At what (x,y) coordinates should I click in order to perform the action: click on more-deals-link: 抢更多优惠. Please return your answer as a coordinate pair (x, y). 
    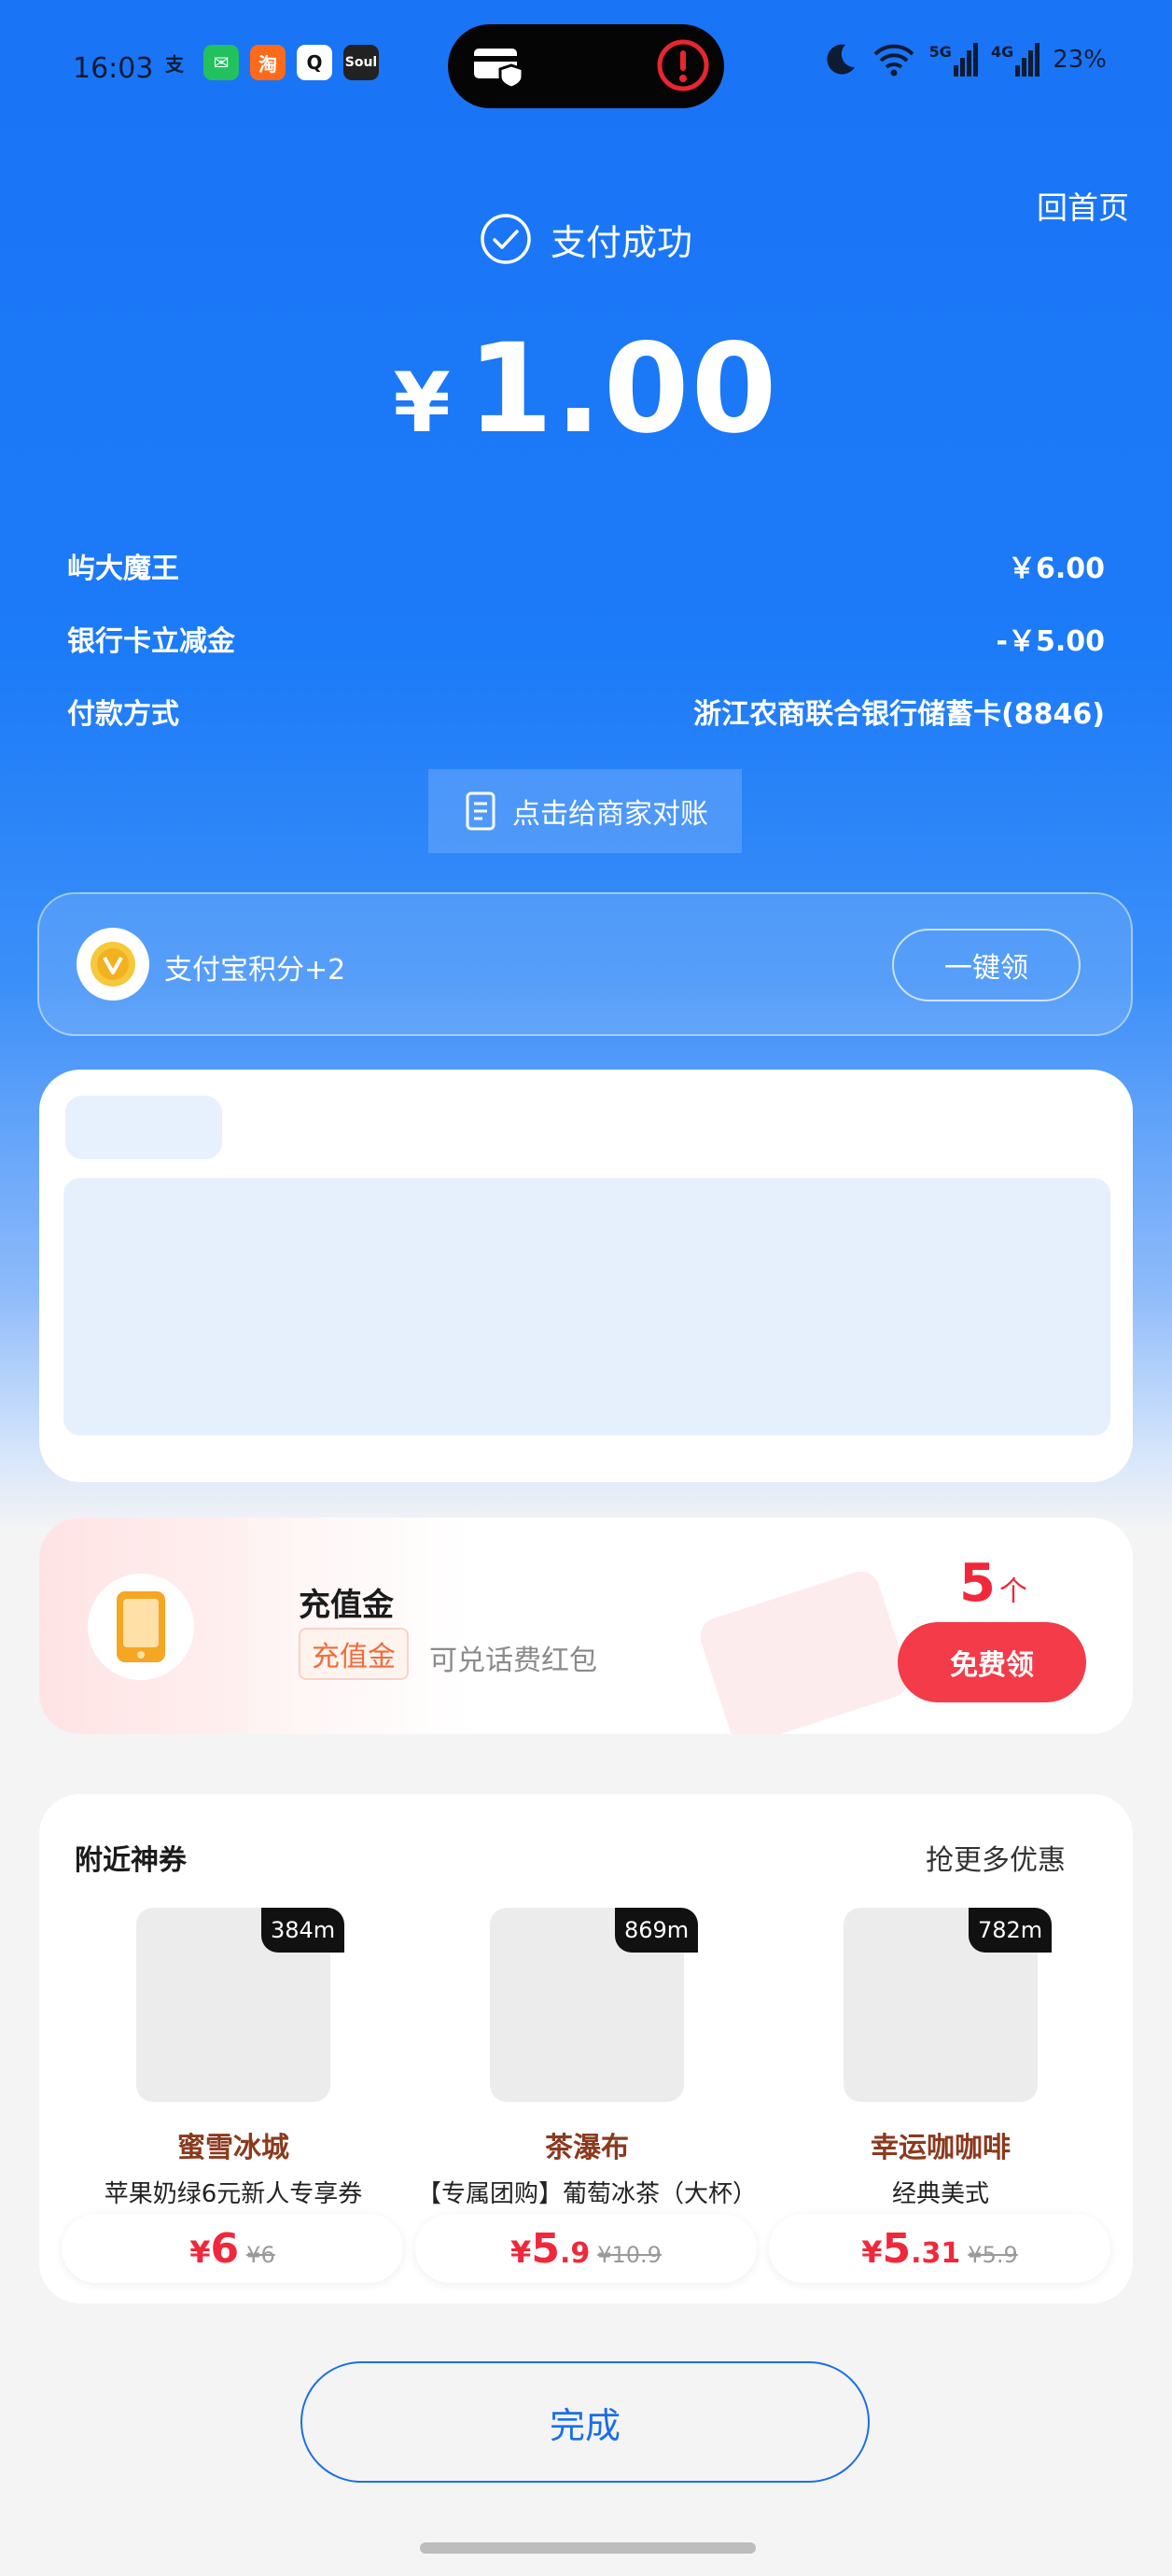
    Looking at the image, I should click on (996, 1857).